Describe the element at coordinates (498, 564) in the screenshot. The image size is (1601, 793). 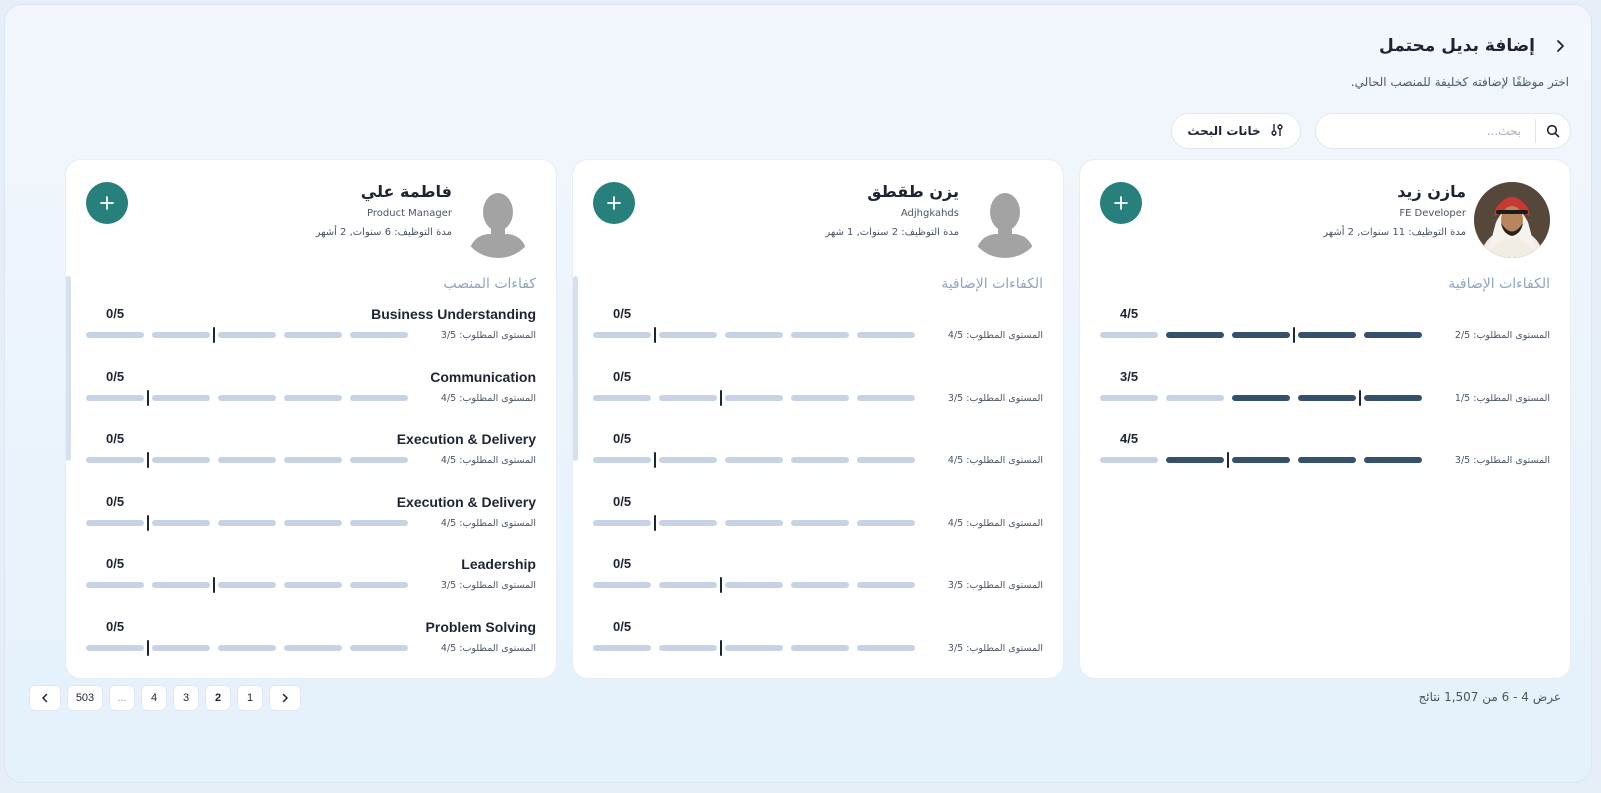
I see `competency-name: Leadership` at that location.